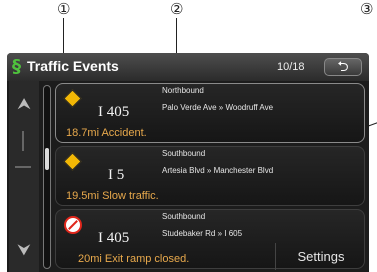 This screenshot has height=272, width=377. What do you see at coordinates (112, 196) in the screenshot?
I see `event-description: 19.5mi Slow traffic.` at bounding box center [112, 196].